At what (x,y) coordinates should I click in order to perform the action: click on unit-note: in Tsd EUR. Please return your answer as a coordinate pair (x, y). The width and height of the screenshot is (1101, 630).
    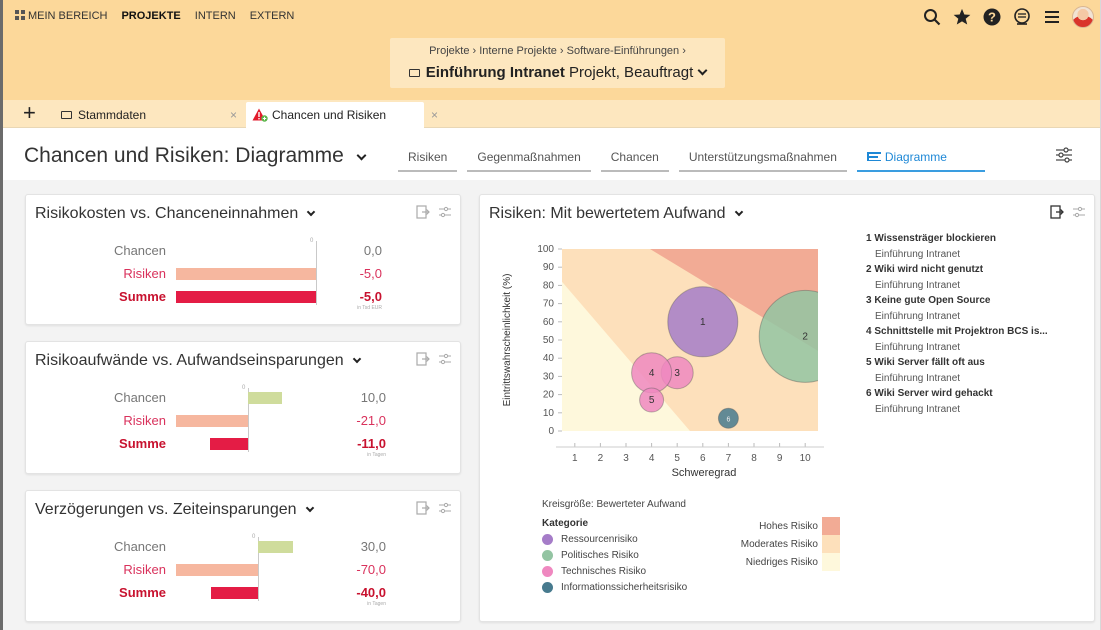
    Looking at the image, I should click on (369, 308).